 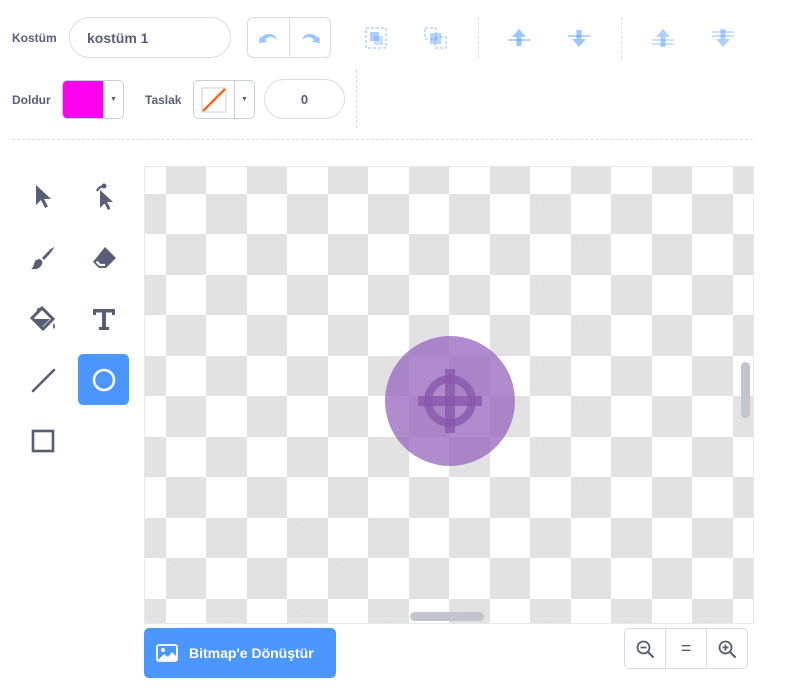 I want to click on zoom-in-button, so click(x=726, y=648).